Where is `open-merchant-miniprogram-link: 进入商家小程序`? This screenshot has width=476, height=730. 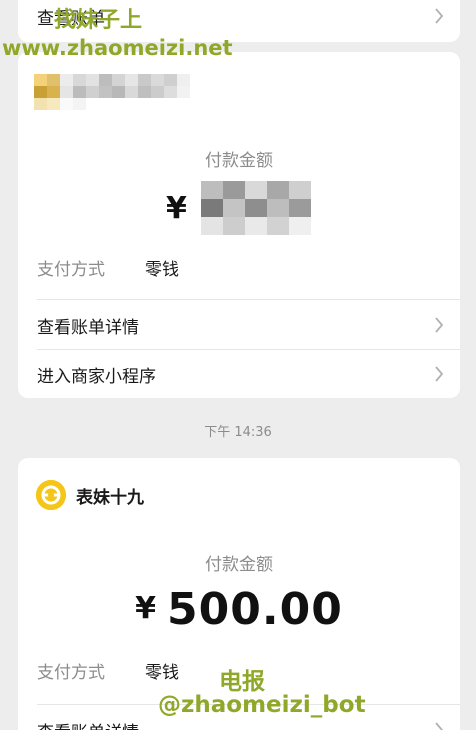
open-merchant-miniprogram-link: 进入商家小程序 is located at coordinates (240, 374).